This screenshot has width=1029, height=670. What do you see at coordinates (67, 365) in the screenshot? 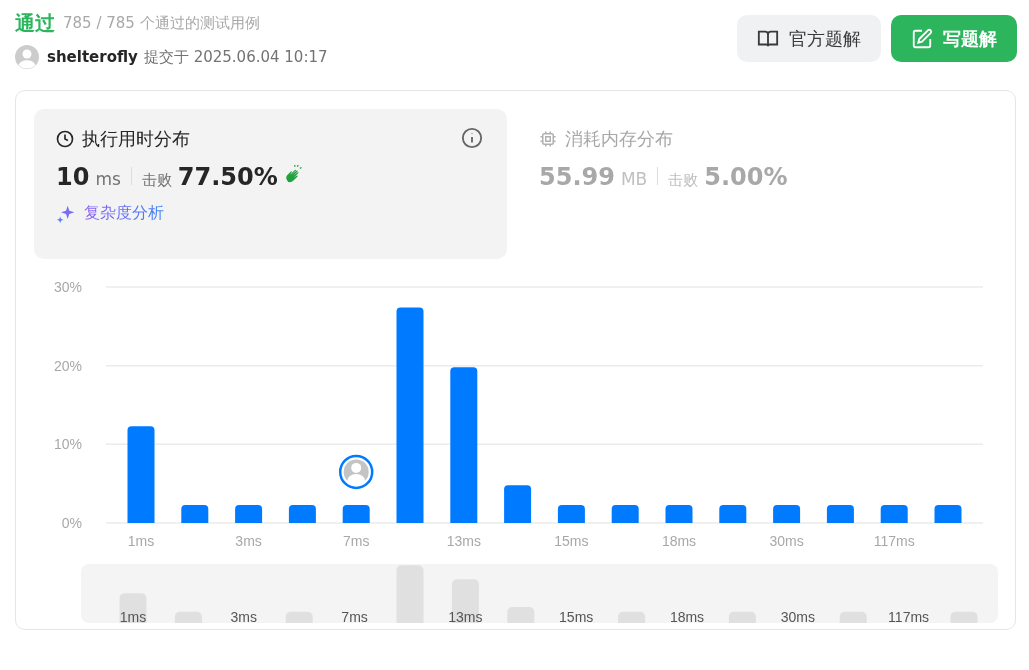
I see `y-axis-label: 20%` at bounding box center [67, 365].